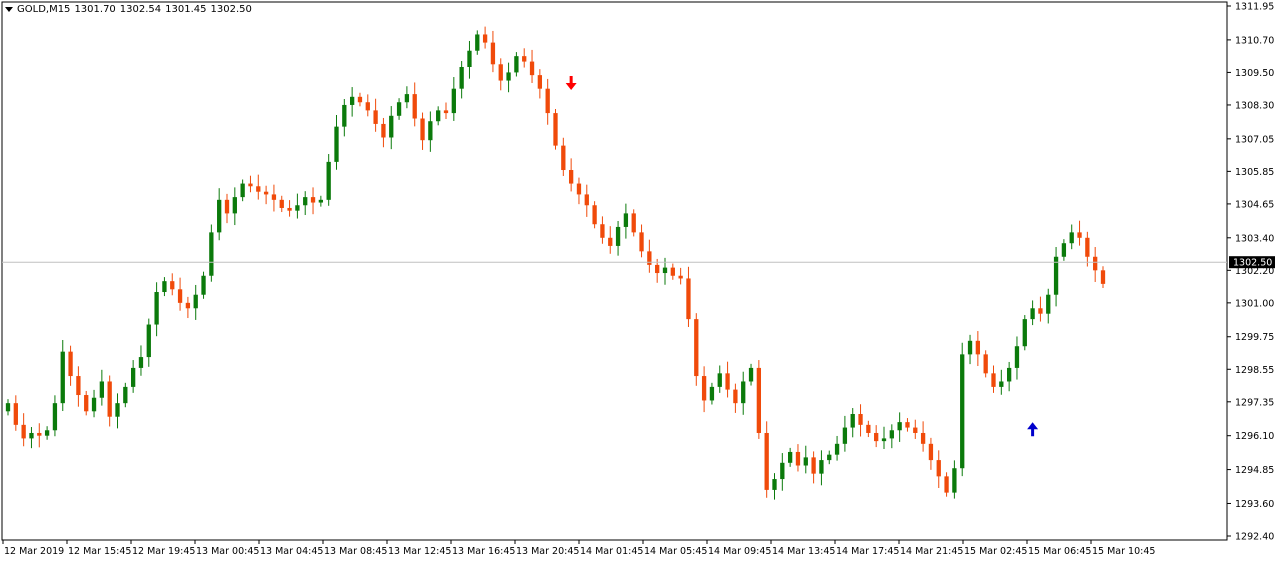 The width and height of the screenshot is (1276, 562). What do you see at coordinates (1254, 303) in the screenshot?
I see `price-axis-label: 1301.00` at bounding box center [1254, 303].